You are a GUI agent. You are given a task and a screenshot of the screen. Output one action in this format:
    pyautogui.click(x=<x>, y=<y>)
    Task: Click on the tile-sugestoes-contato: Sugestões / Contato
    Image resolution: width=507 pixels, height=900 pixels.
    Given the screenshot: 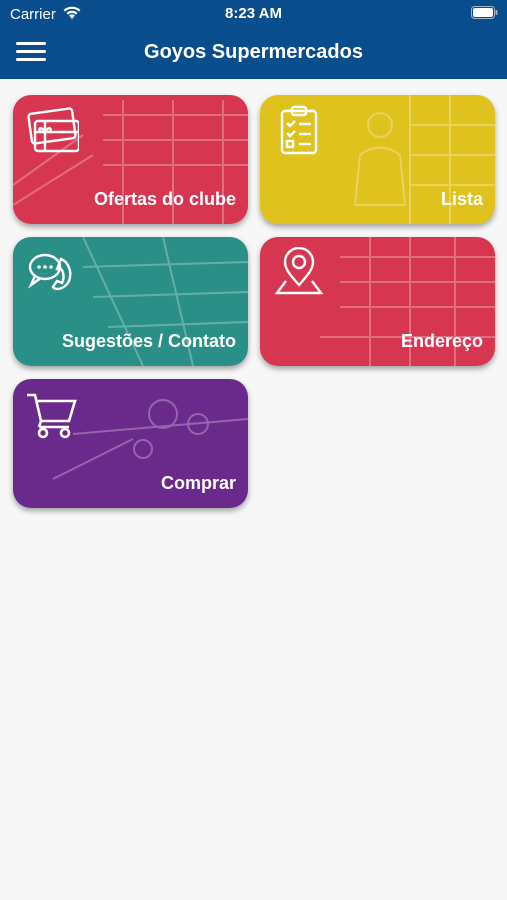 What is the action you would take?
    pyautogui.click(x=130, y=301)
    